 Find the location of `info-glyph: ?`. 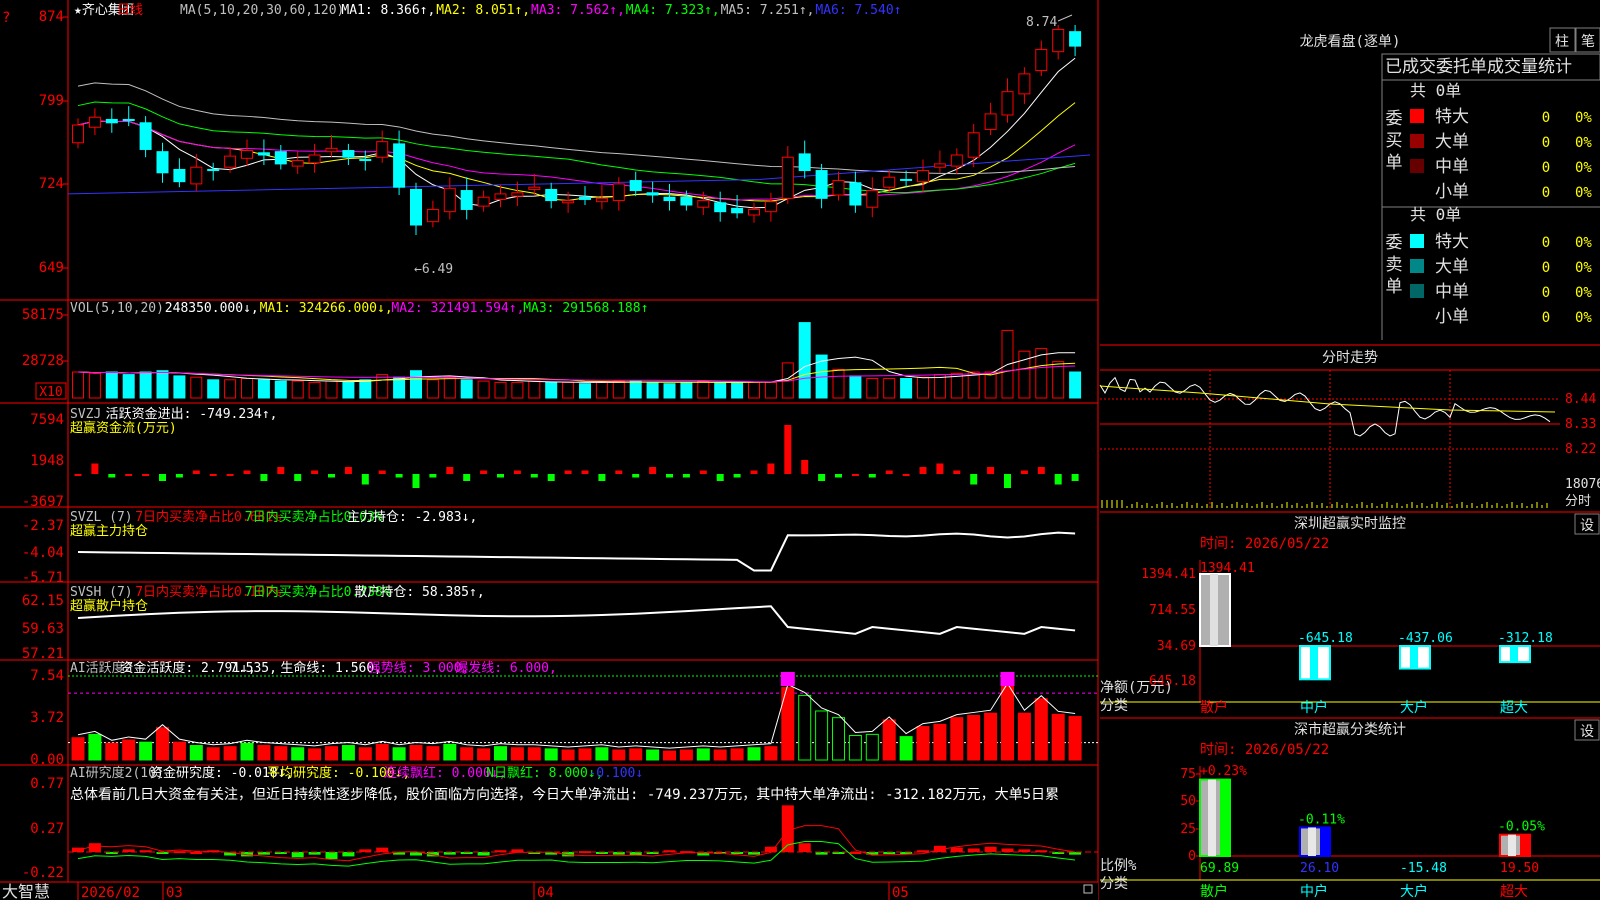

info-glyph: ? is located at coordinates (6, 18).